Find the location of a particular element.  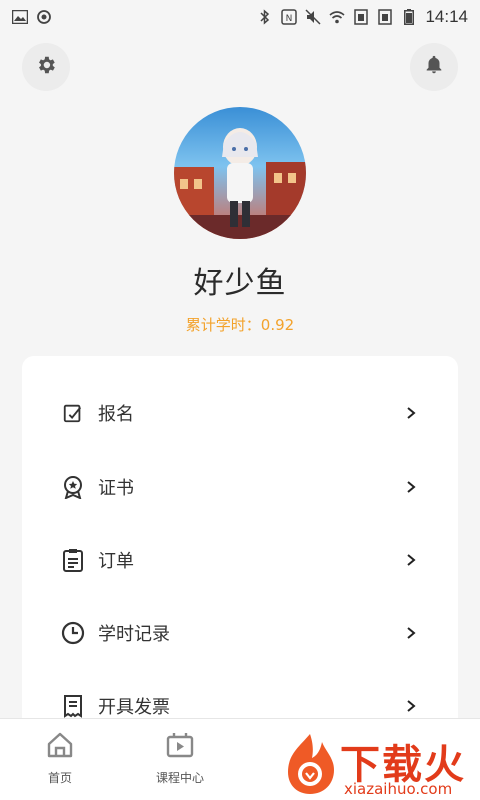

gear-icon is located at coordinates (46, 67).